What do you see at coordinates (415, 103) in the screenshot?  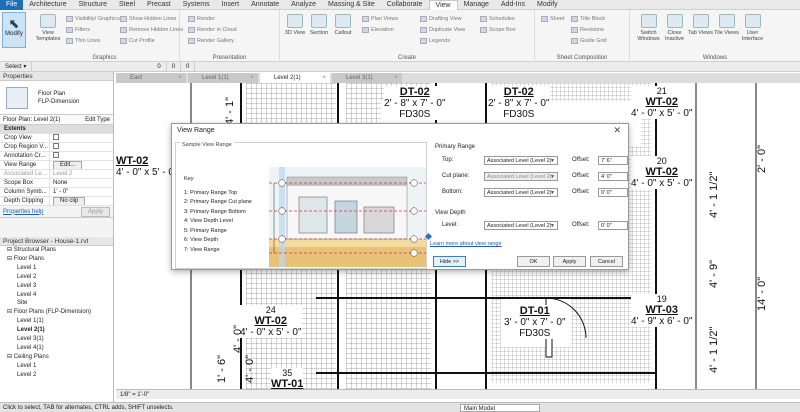 I see `door-window-tag: DT-02 2' - 8" x 7' - 0" FD30S` at bounding box center [415, 103].